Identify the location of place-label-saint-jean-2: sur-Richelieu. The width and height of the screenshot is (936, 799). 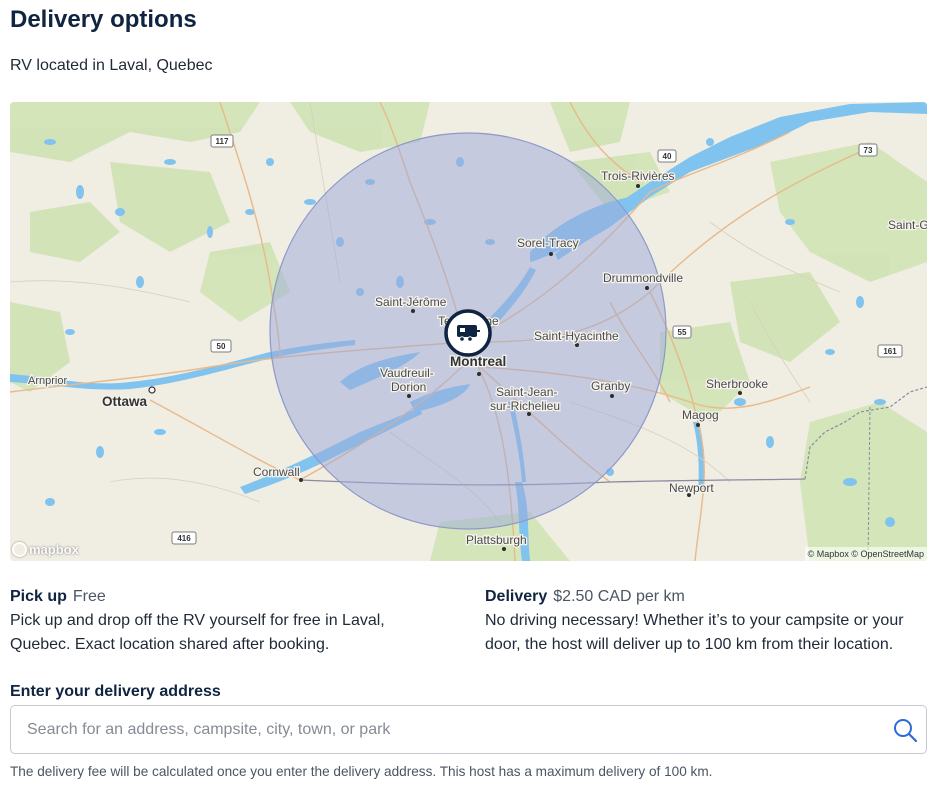
(525, 406).